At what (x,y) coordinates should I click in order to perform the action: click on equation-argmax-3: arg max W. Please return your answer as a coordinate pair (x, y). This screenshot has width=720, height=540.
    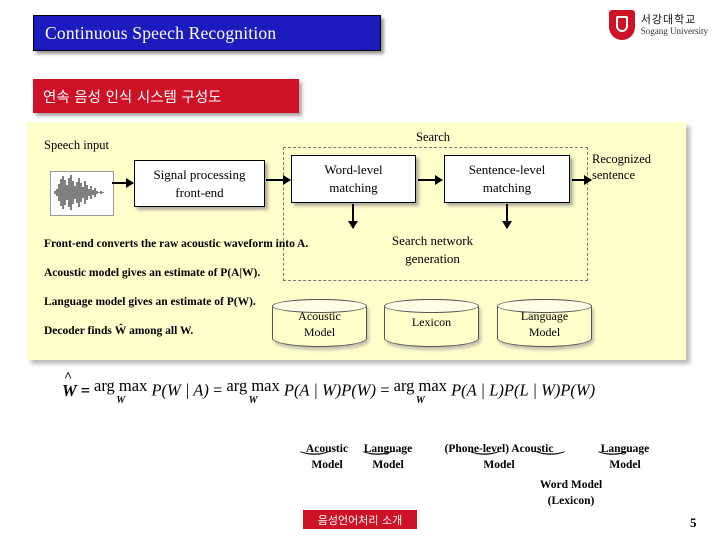
    Looking at the image, I should click on (420, 391).